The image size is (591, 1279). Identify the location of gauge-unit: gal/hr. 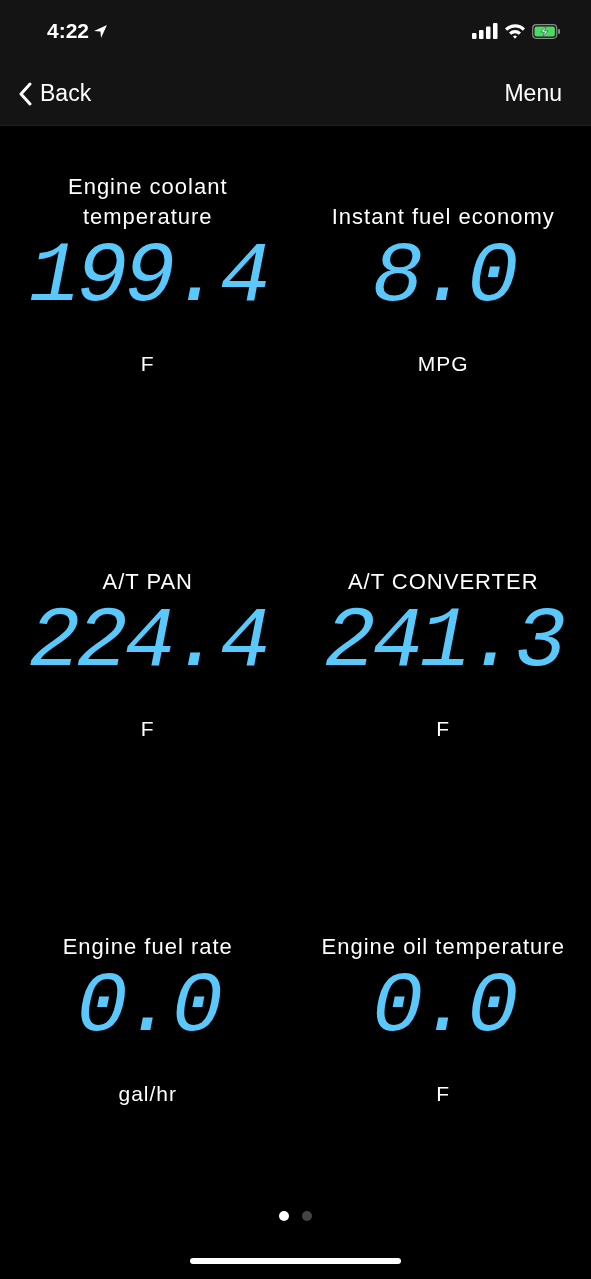
(147, 1094).